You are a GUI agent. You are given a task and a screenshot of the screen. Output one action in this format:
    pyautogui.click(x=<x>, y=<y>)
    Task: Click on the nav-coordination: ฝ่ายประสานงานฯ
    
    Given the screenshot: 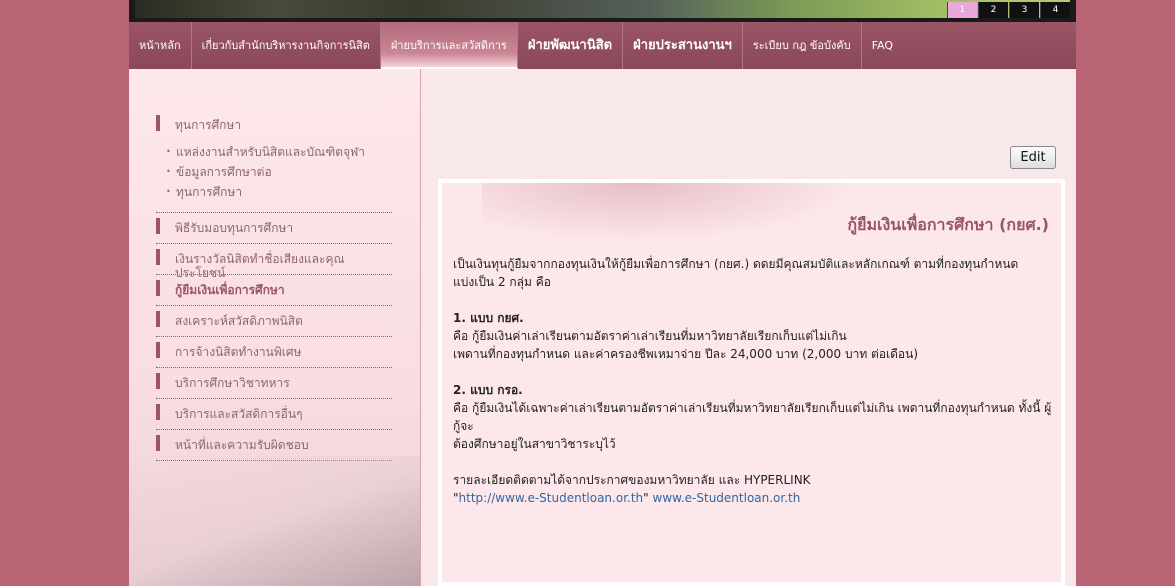 What is the action you would take?
    pyautogui.click(x=683, y=45)
    